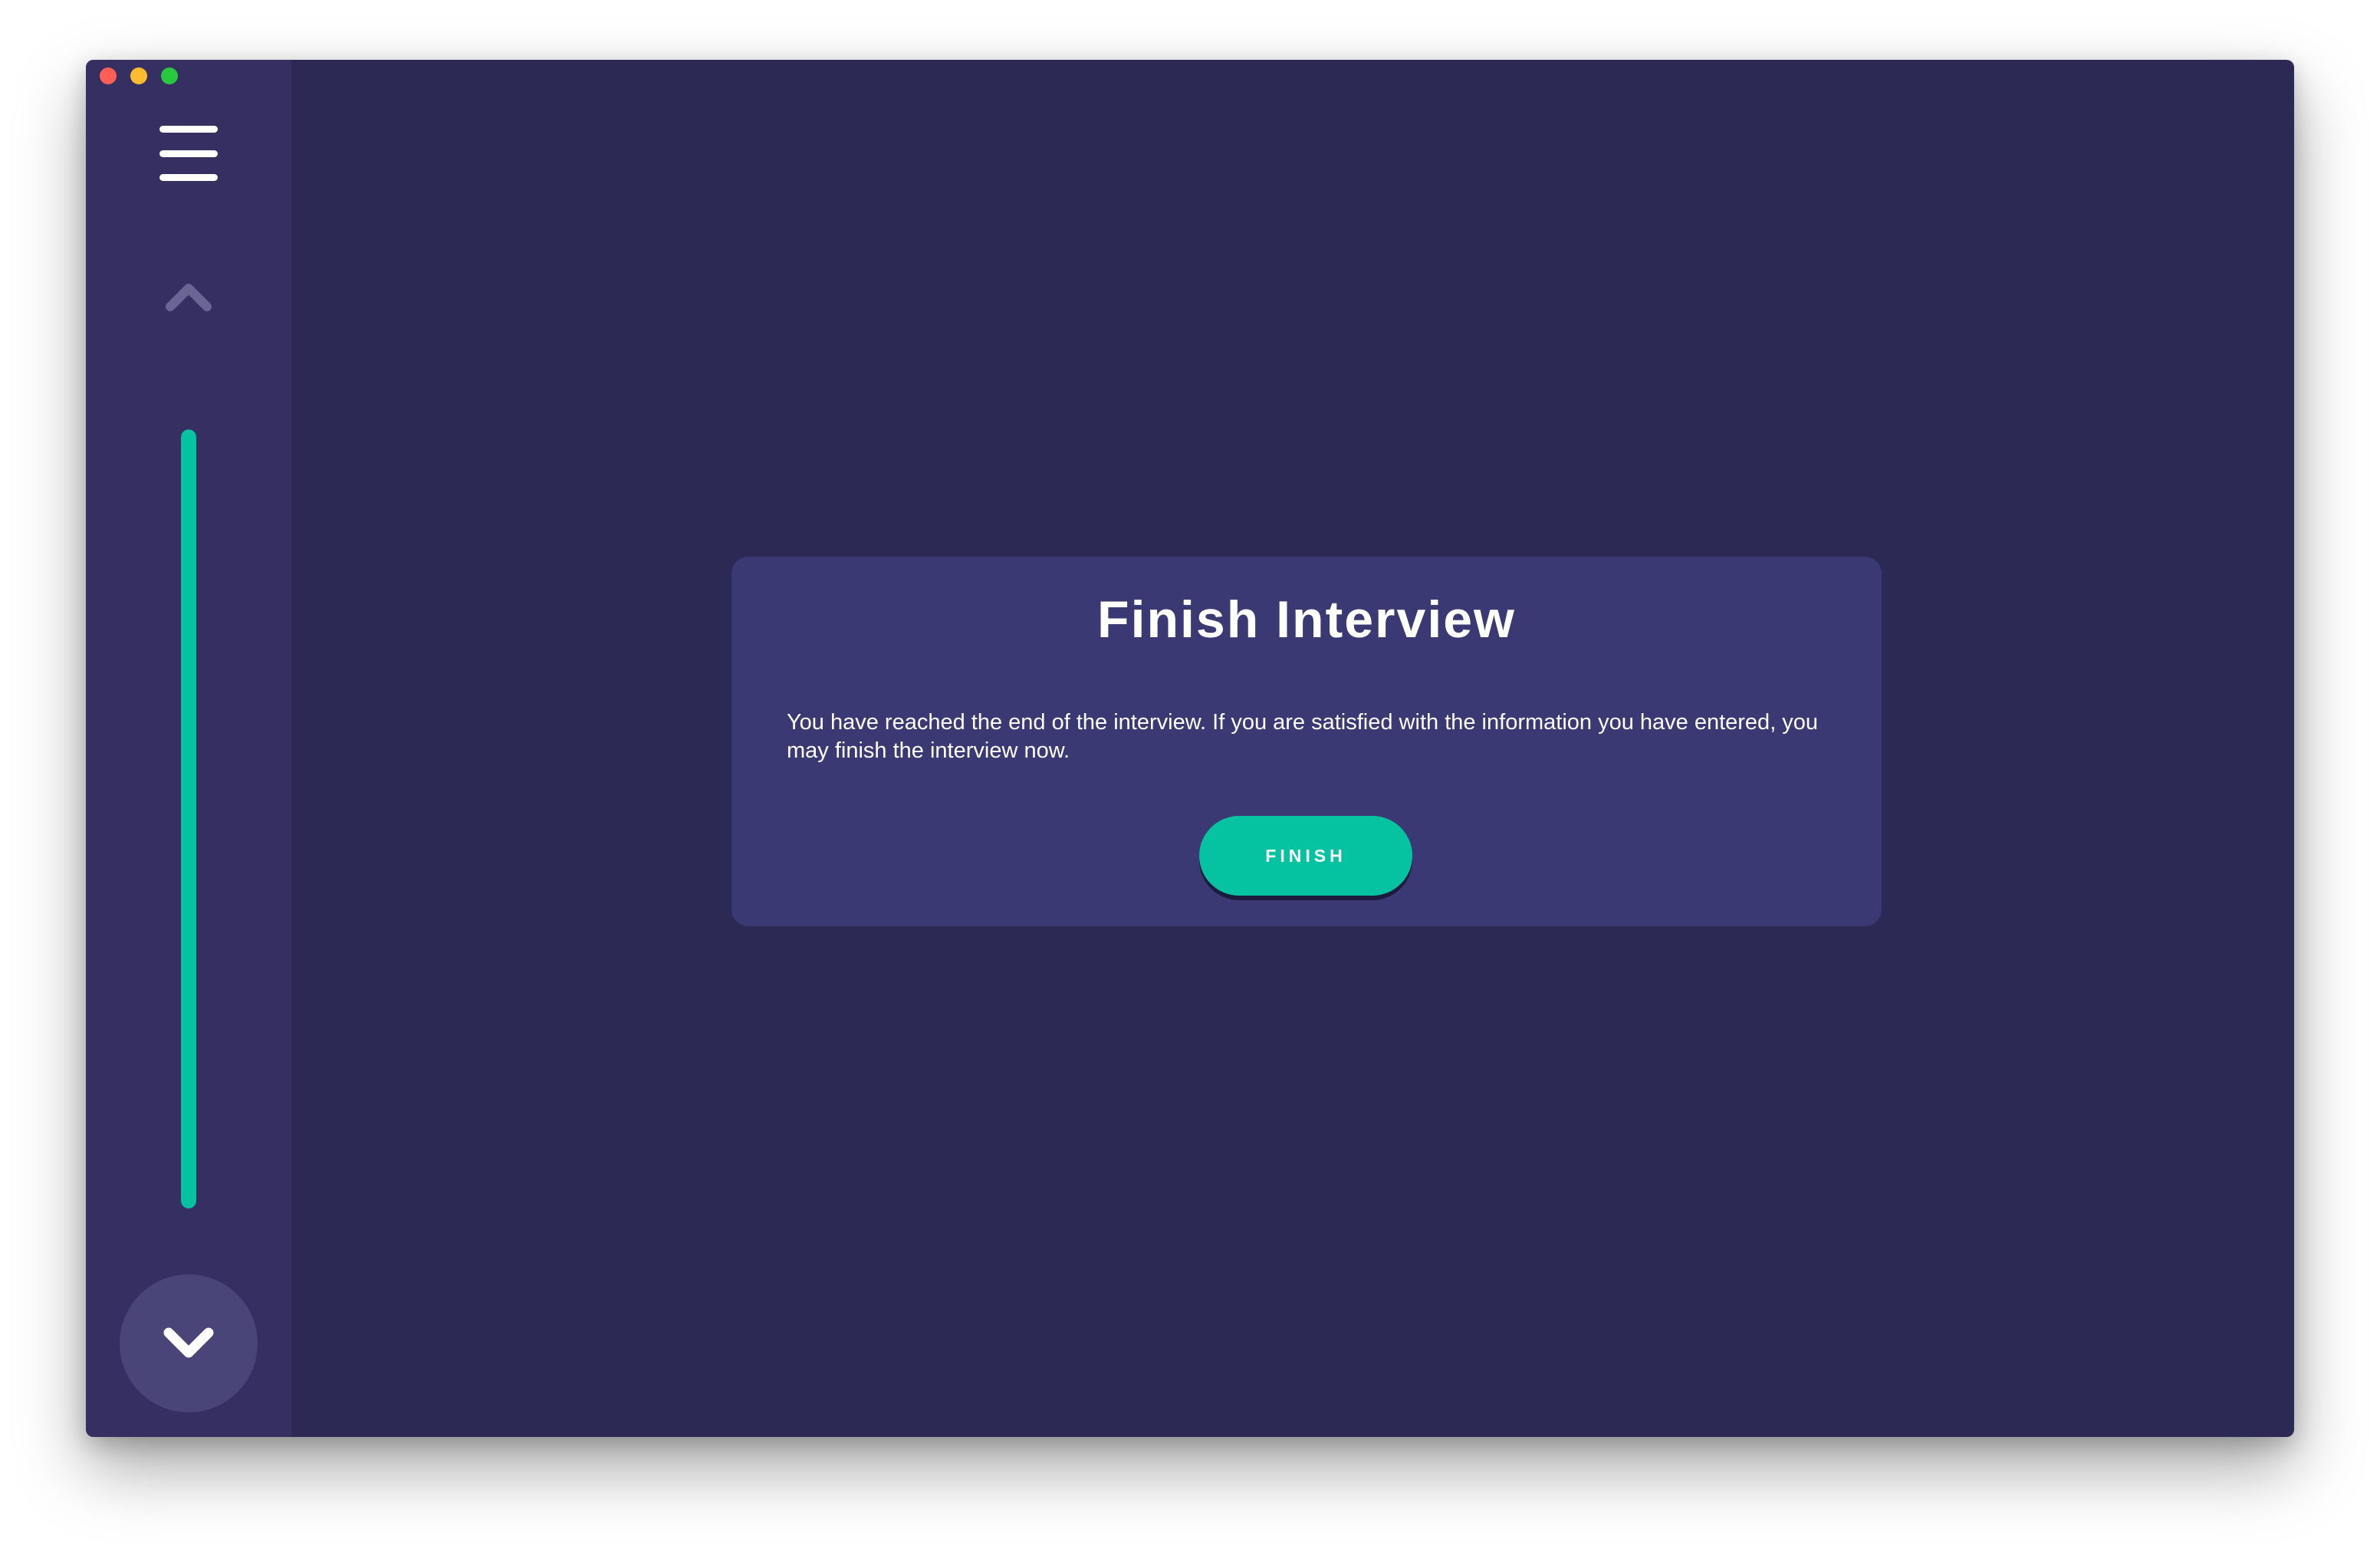 This screenshot has height=1552, width=2380. What do you see at coordinates (169, 75) in the screenshot?
I see `maximize-window-button` at bounding box center [169, 75].